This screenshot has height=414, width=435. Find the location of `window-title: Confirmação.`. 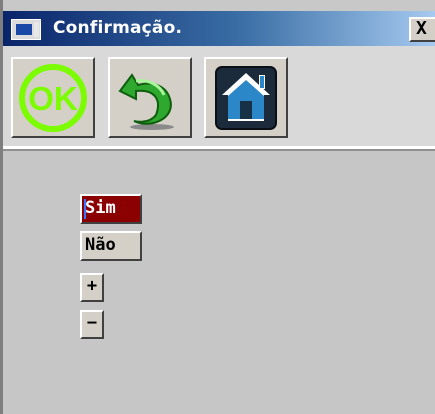

window-title: Confirmação. is located at coordinates (118, 28).